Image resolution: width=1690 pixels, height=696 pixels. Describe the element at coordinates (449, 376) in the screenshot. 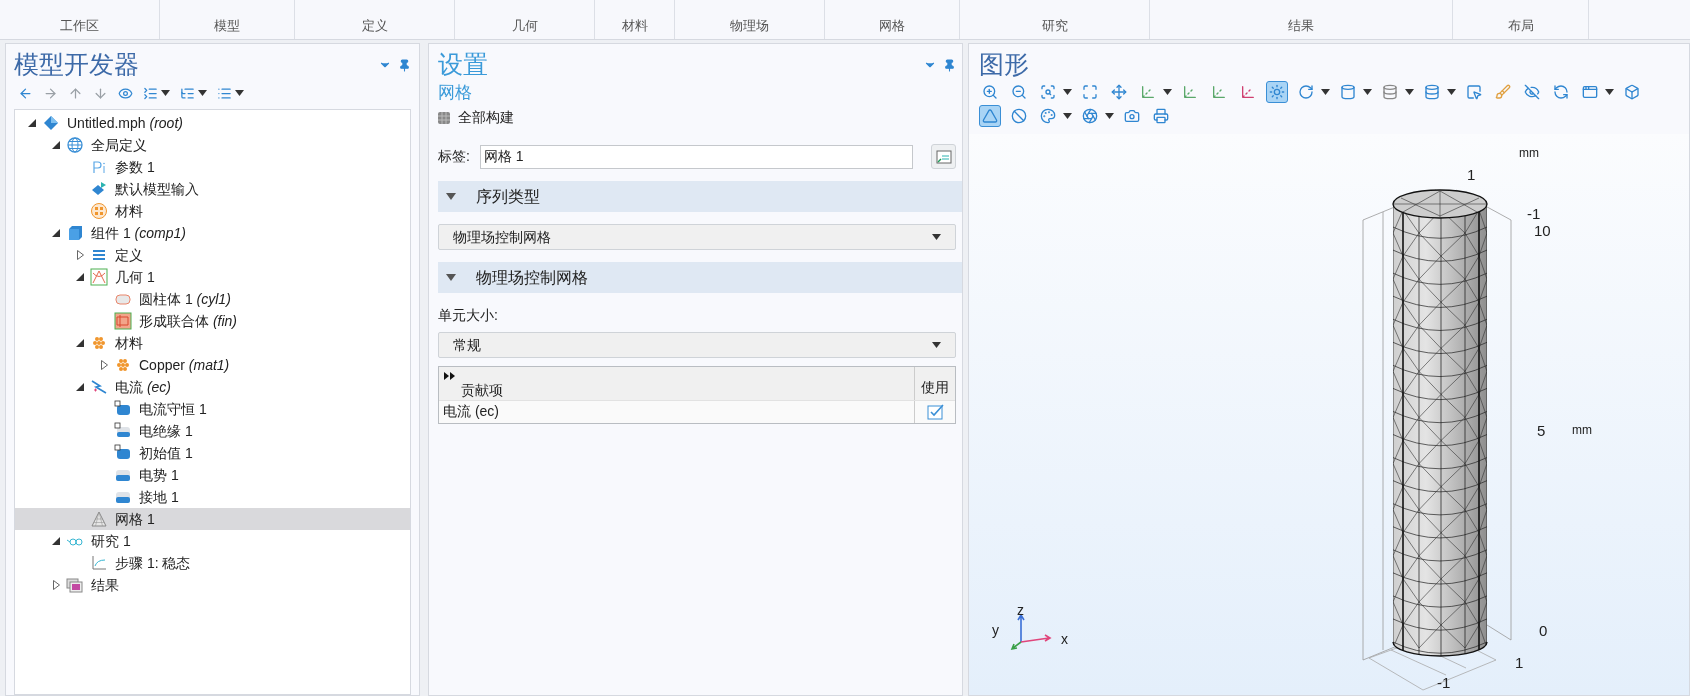

I see `double-triangle-icon` at that location.